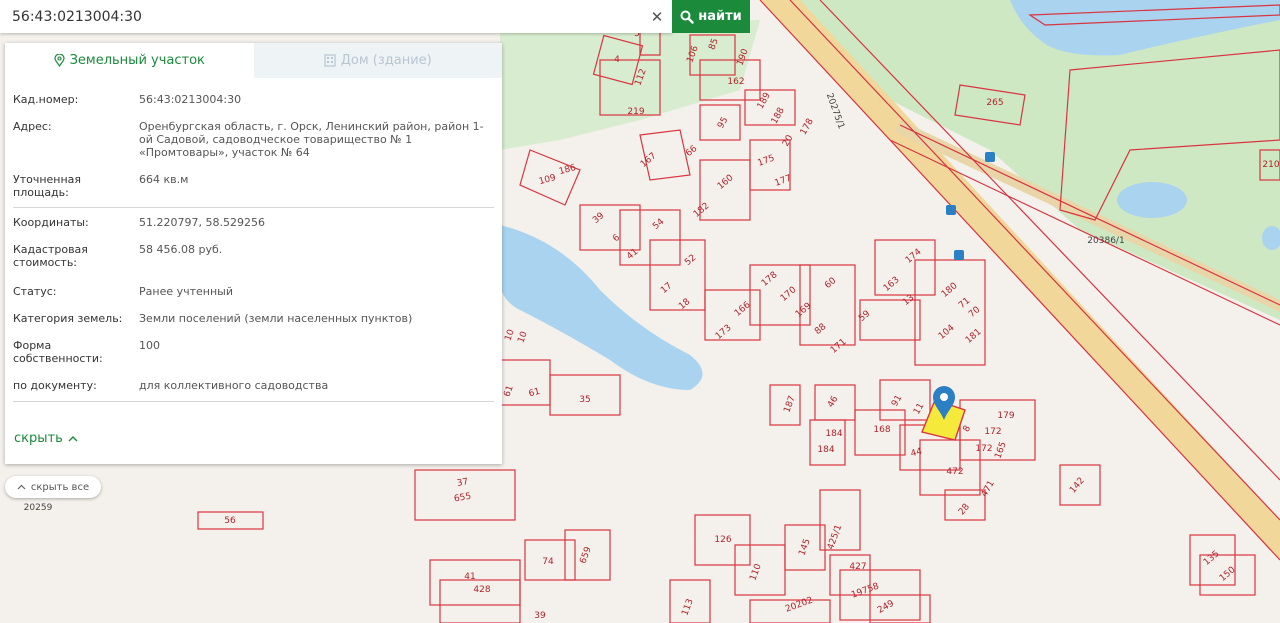 The image size is (1280, 623). I want to click on cadastral-value-label: Кадастровая стоимость:, so click(50, 256).